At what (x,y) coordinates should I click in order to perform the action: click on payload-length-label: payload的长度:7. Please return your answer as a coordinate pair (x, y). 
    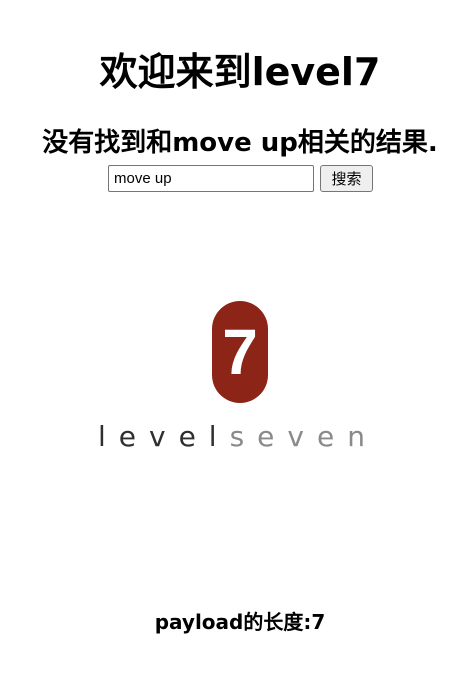
    Looking at the image, I should click on (240, 622).